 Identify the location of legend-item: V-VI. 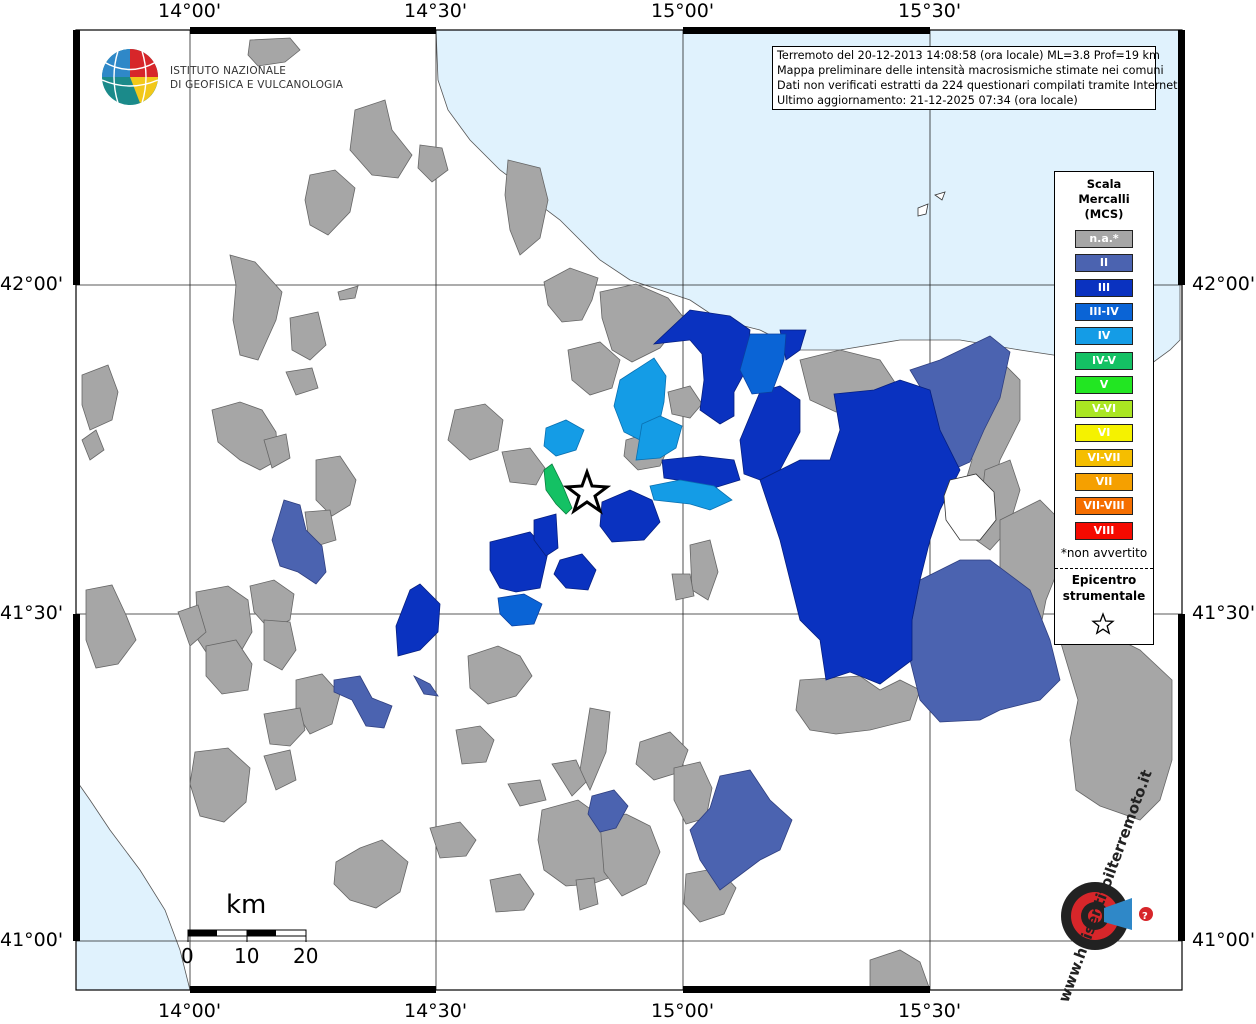
(1104, 409).